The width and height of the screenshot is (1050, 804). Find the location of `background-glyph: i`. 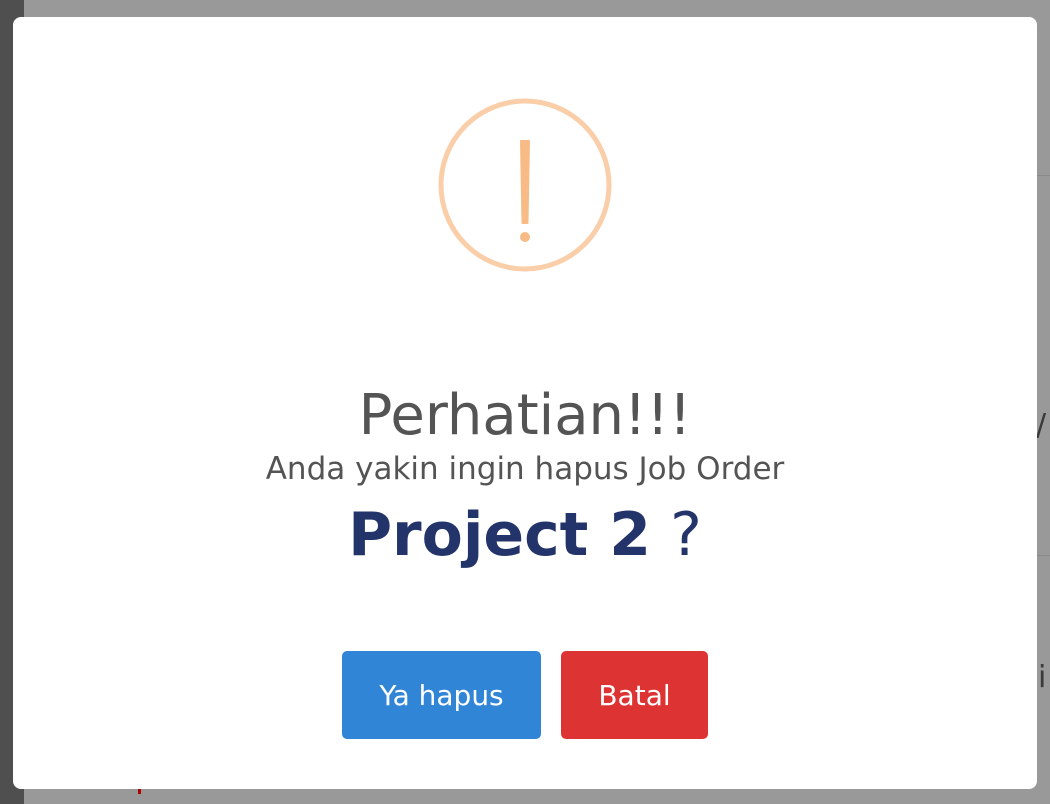

background-glyph: i is located at coordinates (1042, 677).